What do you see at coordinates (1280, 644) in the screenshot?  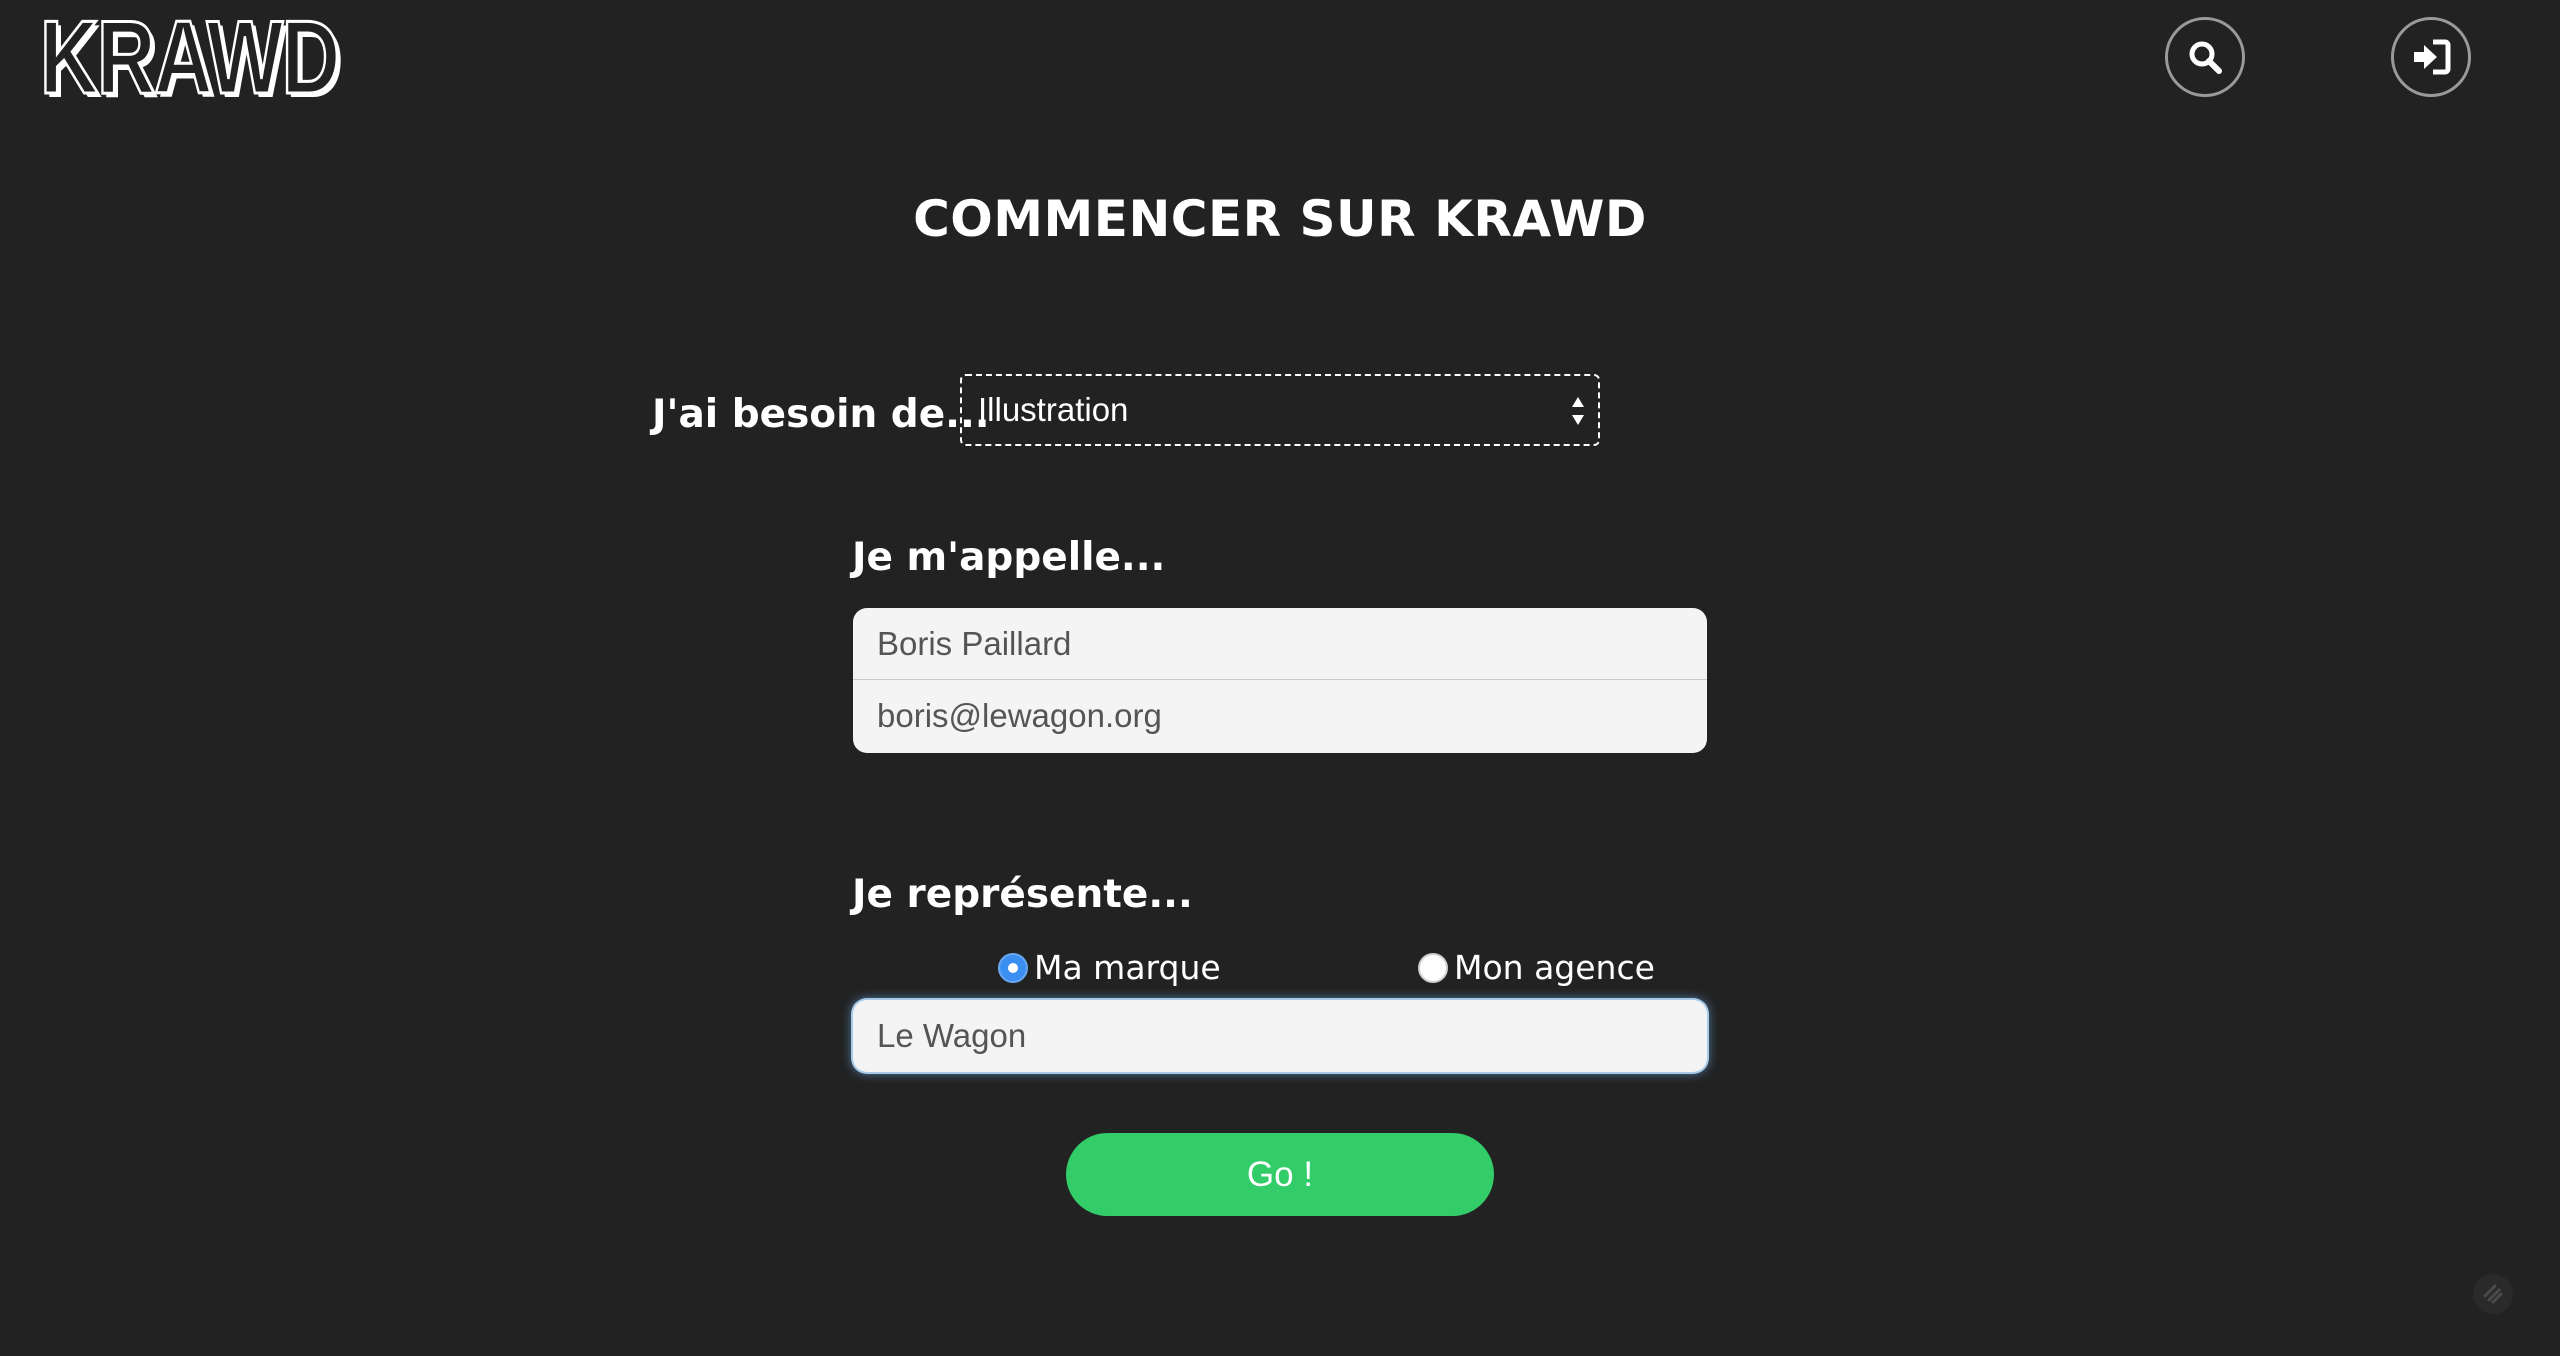 I see `name-field: Boris Paillard` at bounding box center [1280, 644].